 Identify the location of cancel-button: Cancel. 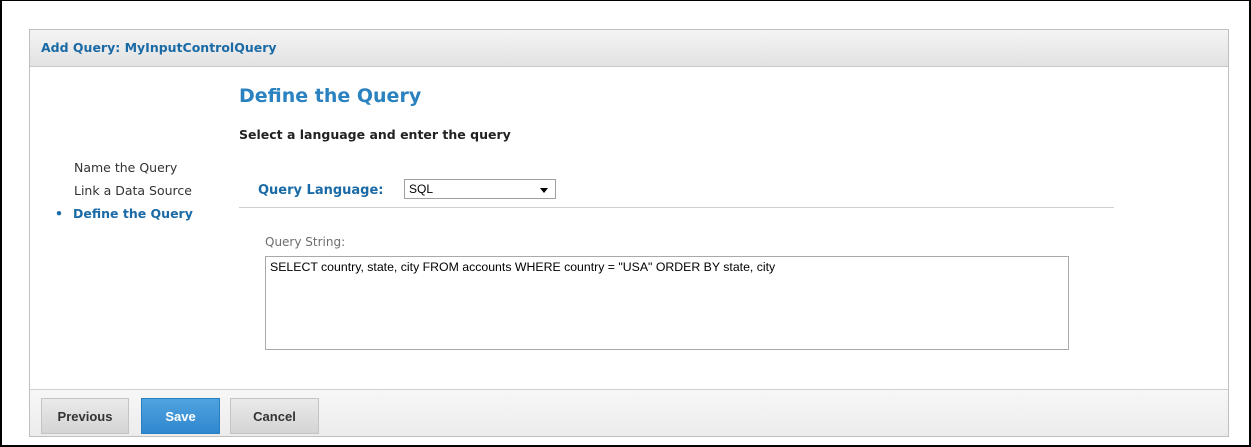
(274, 416).